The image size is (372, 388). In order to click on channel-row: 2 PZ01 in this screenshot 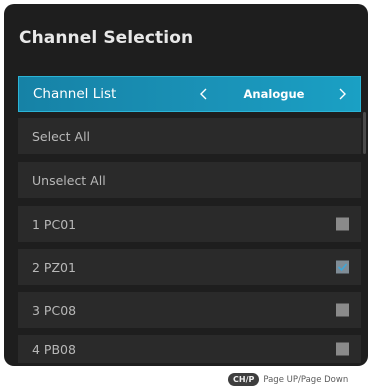, I will do `click(189, 267)`.